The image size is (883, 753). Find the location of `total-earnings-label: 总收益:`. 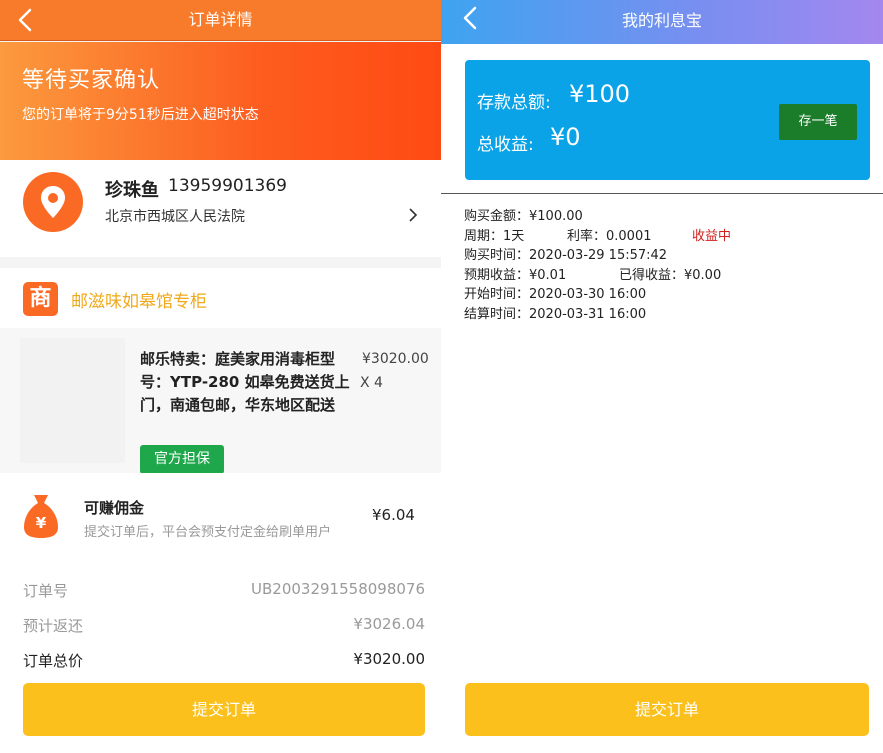

total-earnings-label: 总收益: is located at coordinates (505, 145).